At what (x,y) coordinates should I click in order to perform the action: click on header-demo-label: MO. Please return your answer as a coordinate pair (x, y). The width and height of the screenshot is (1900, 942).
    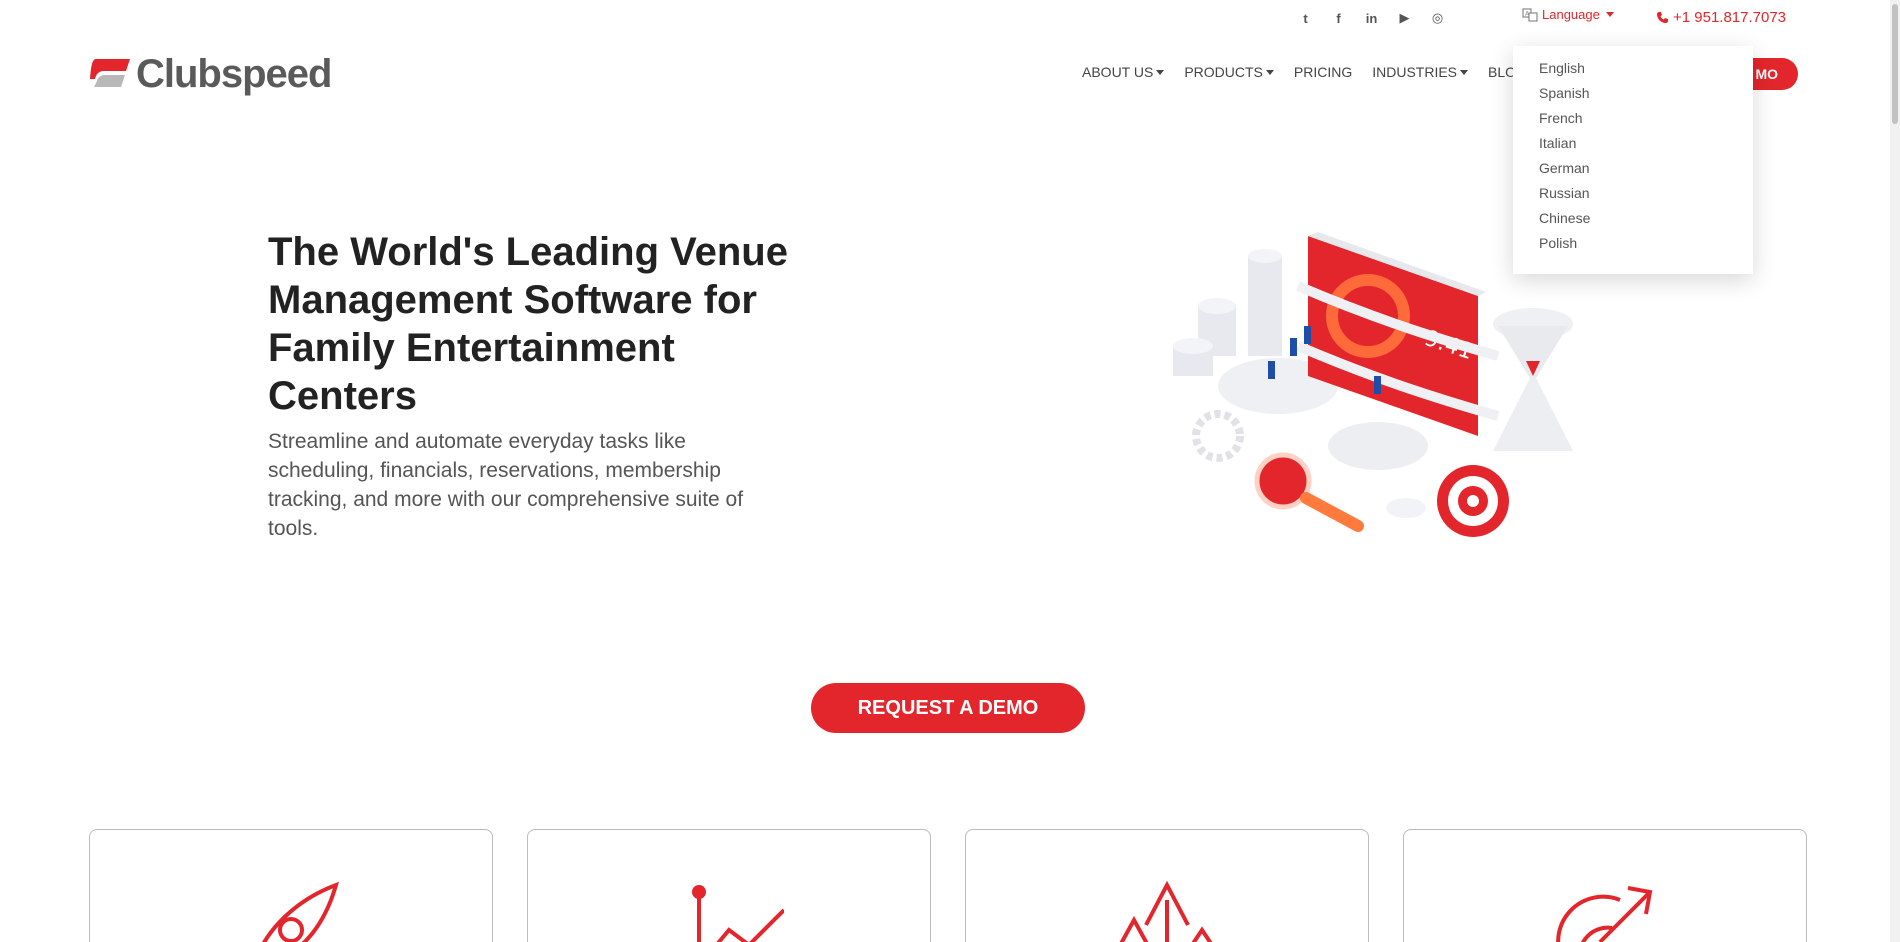
    Looking at the image, I should click on (1766, 74).